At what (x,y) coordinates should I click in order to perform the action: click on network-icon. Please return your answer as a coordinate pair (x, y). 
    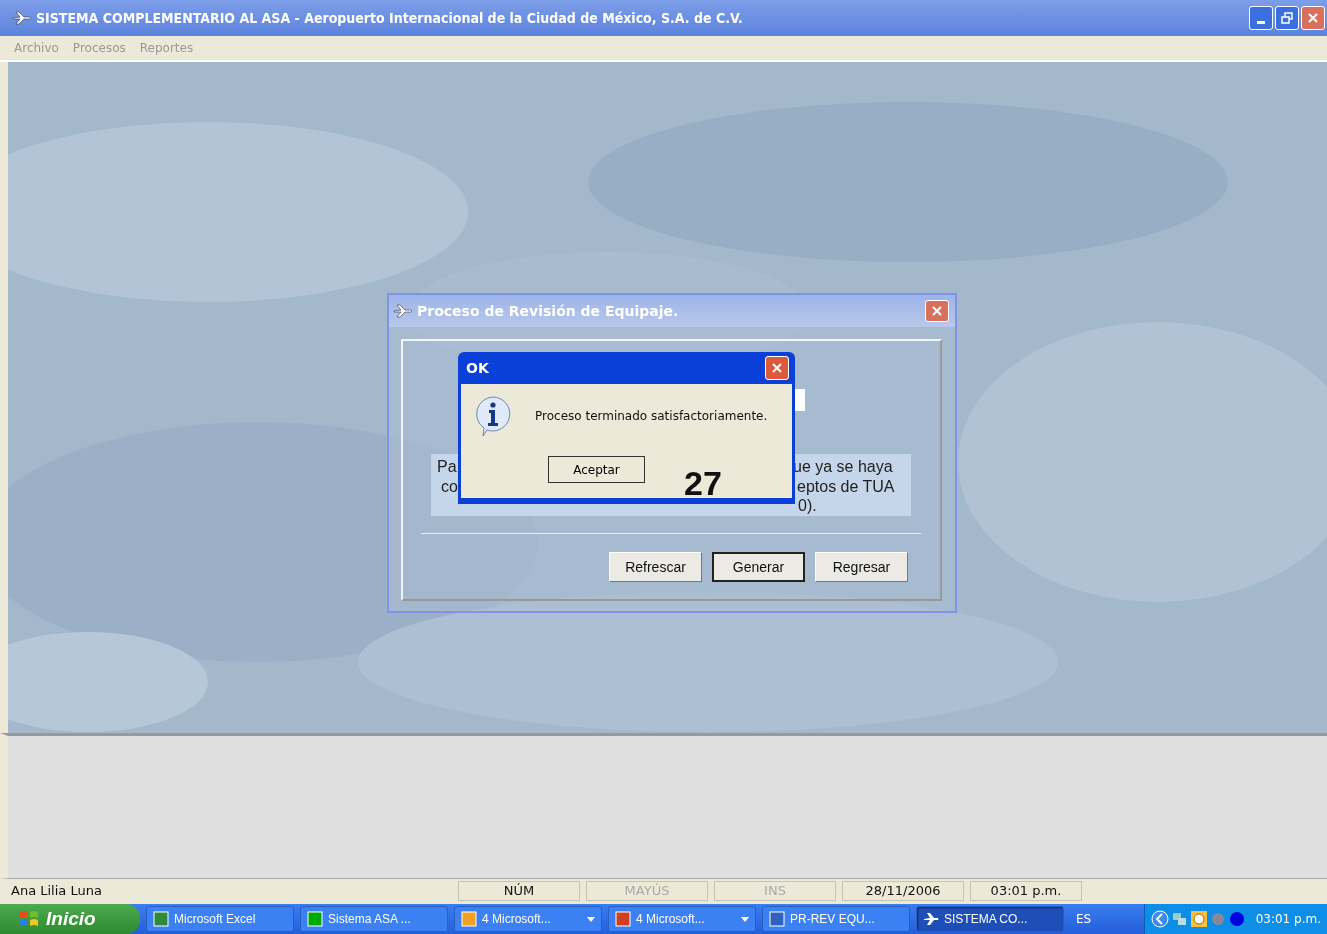
    Looking at the image, I should click on (1179, 919).